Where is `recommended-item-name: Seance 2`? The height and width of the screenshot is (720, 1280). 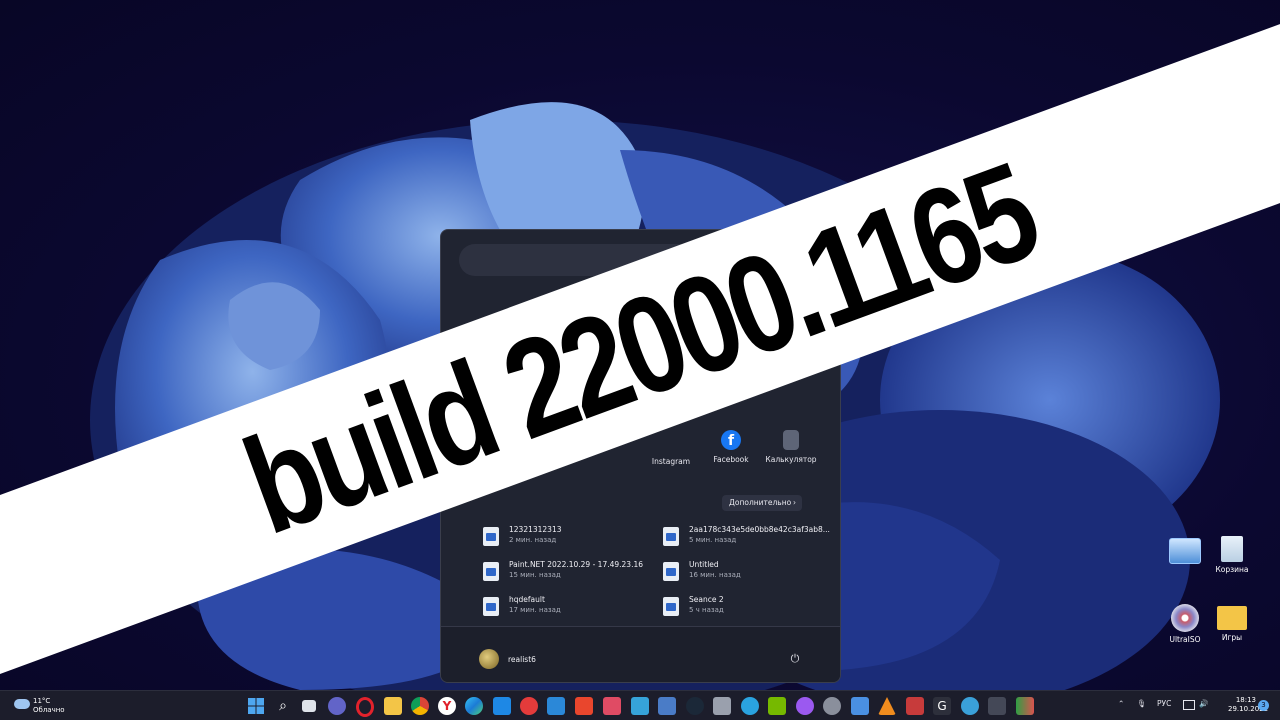 recommended-item-name: Seance 2 is located at coordinates (706, 599).